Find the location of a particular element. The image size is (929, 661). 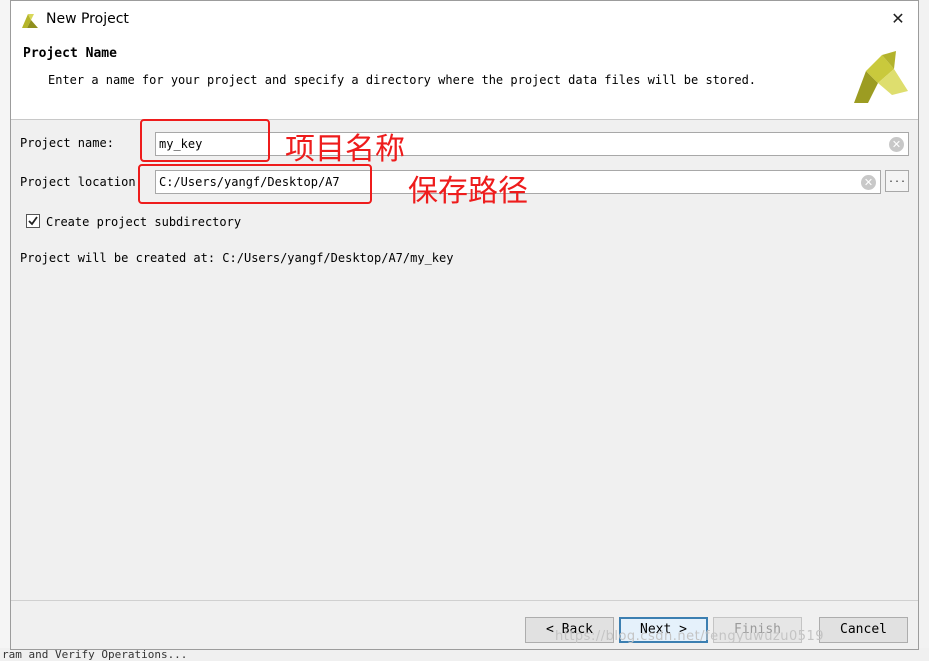

project-name-label: Project name: is located at coordinates (67, 143).